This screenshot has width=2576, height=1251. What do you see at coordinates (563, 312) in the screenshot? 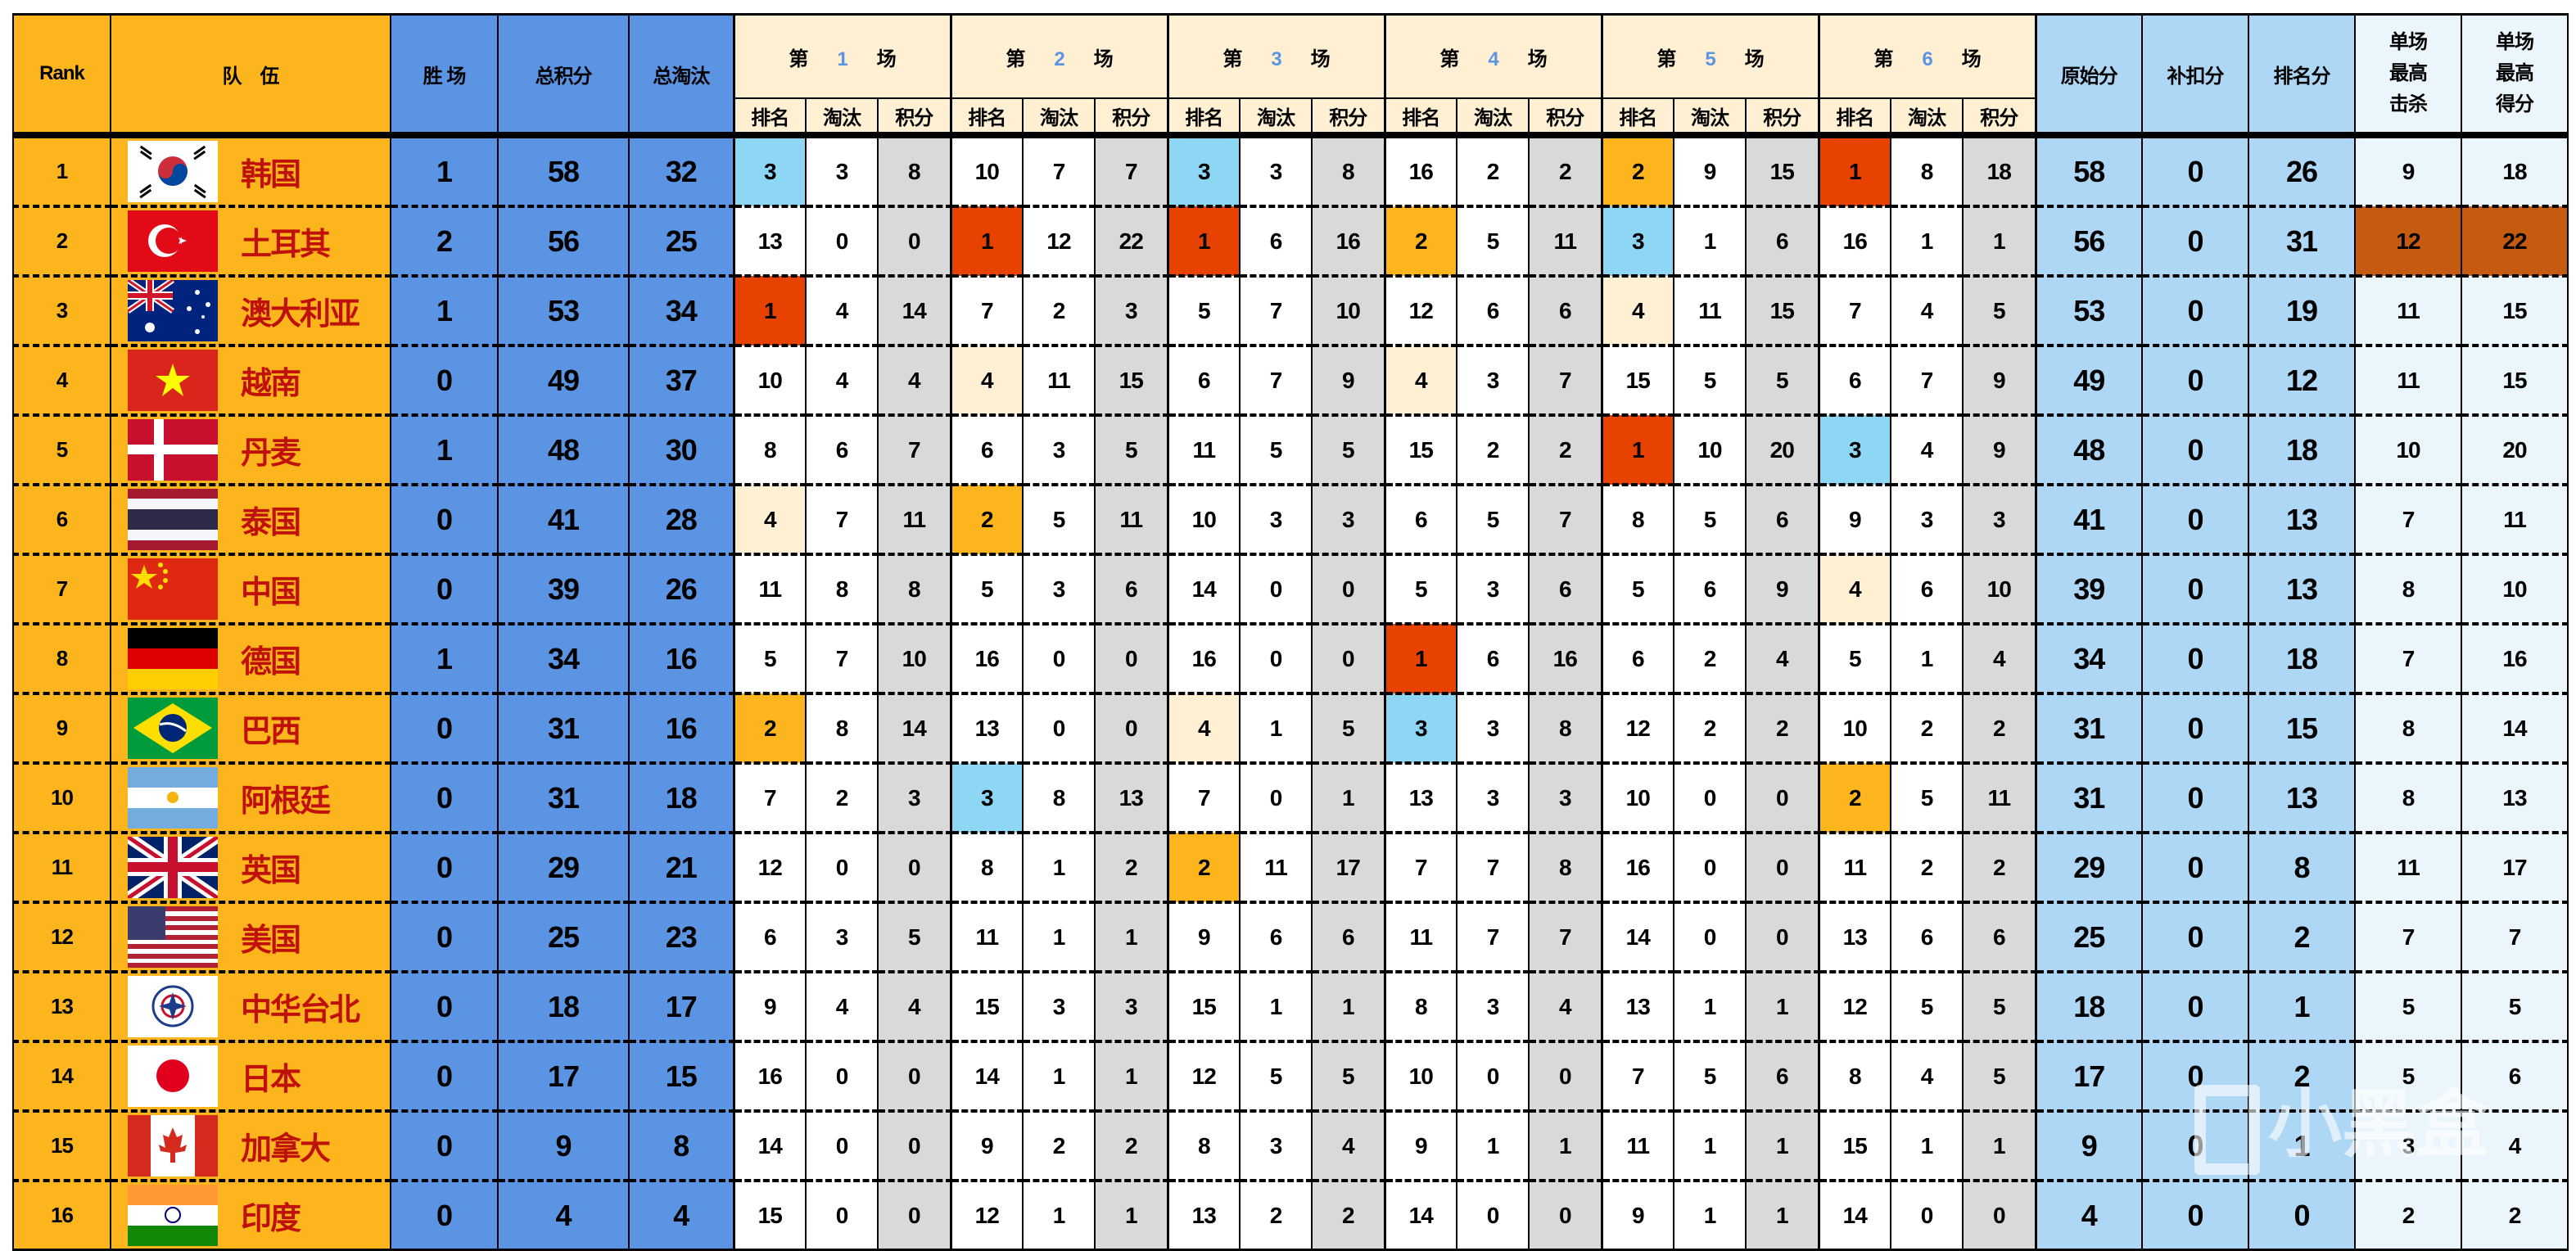
I see `total-points-cell: 53` at bounding box center [563, 312].